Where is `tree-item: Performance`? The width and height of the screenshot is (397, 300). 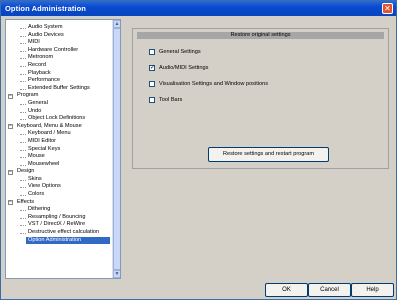 tree-item: Performance is located at coordinates (59, 81).